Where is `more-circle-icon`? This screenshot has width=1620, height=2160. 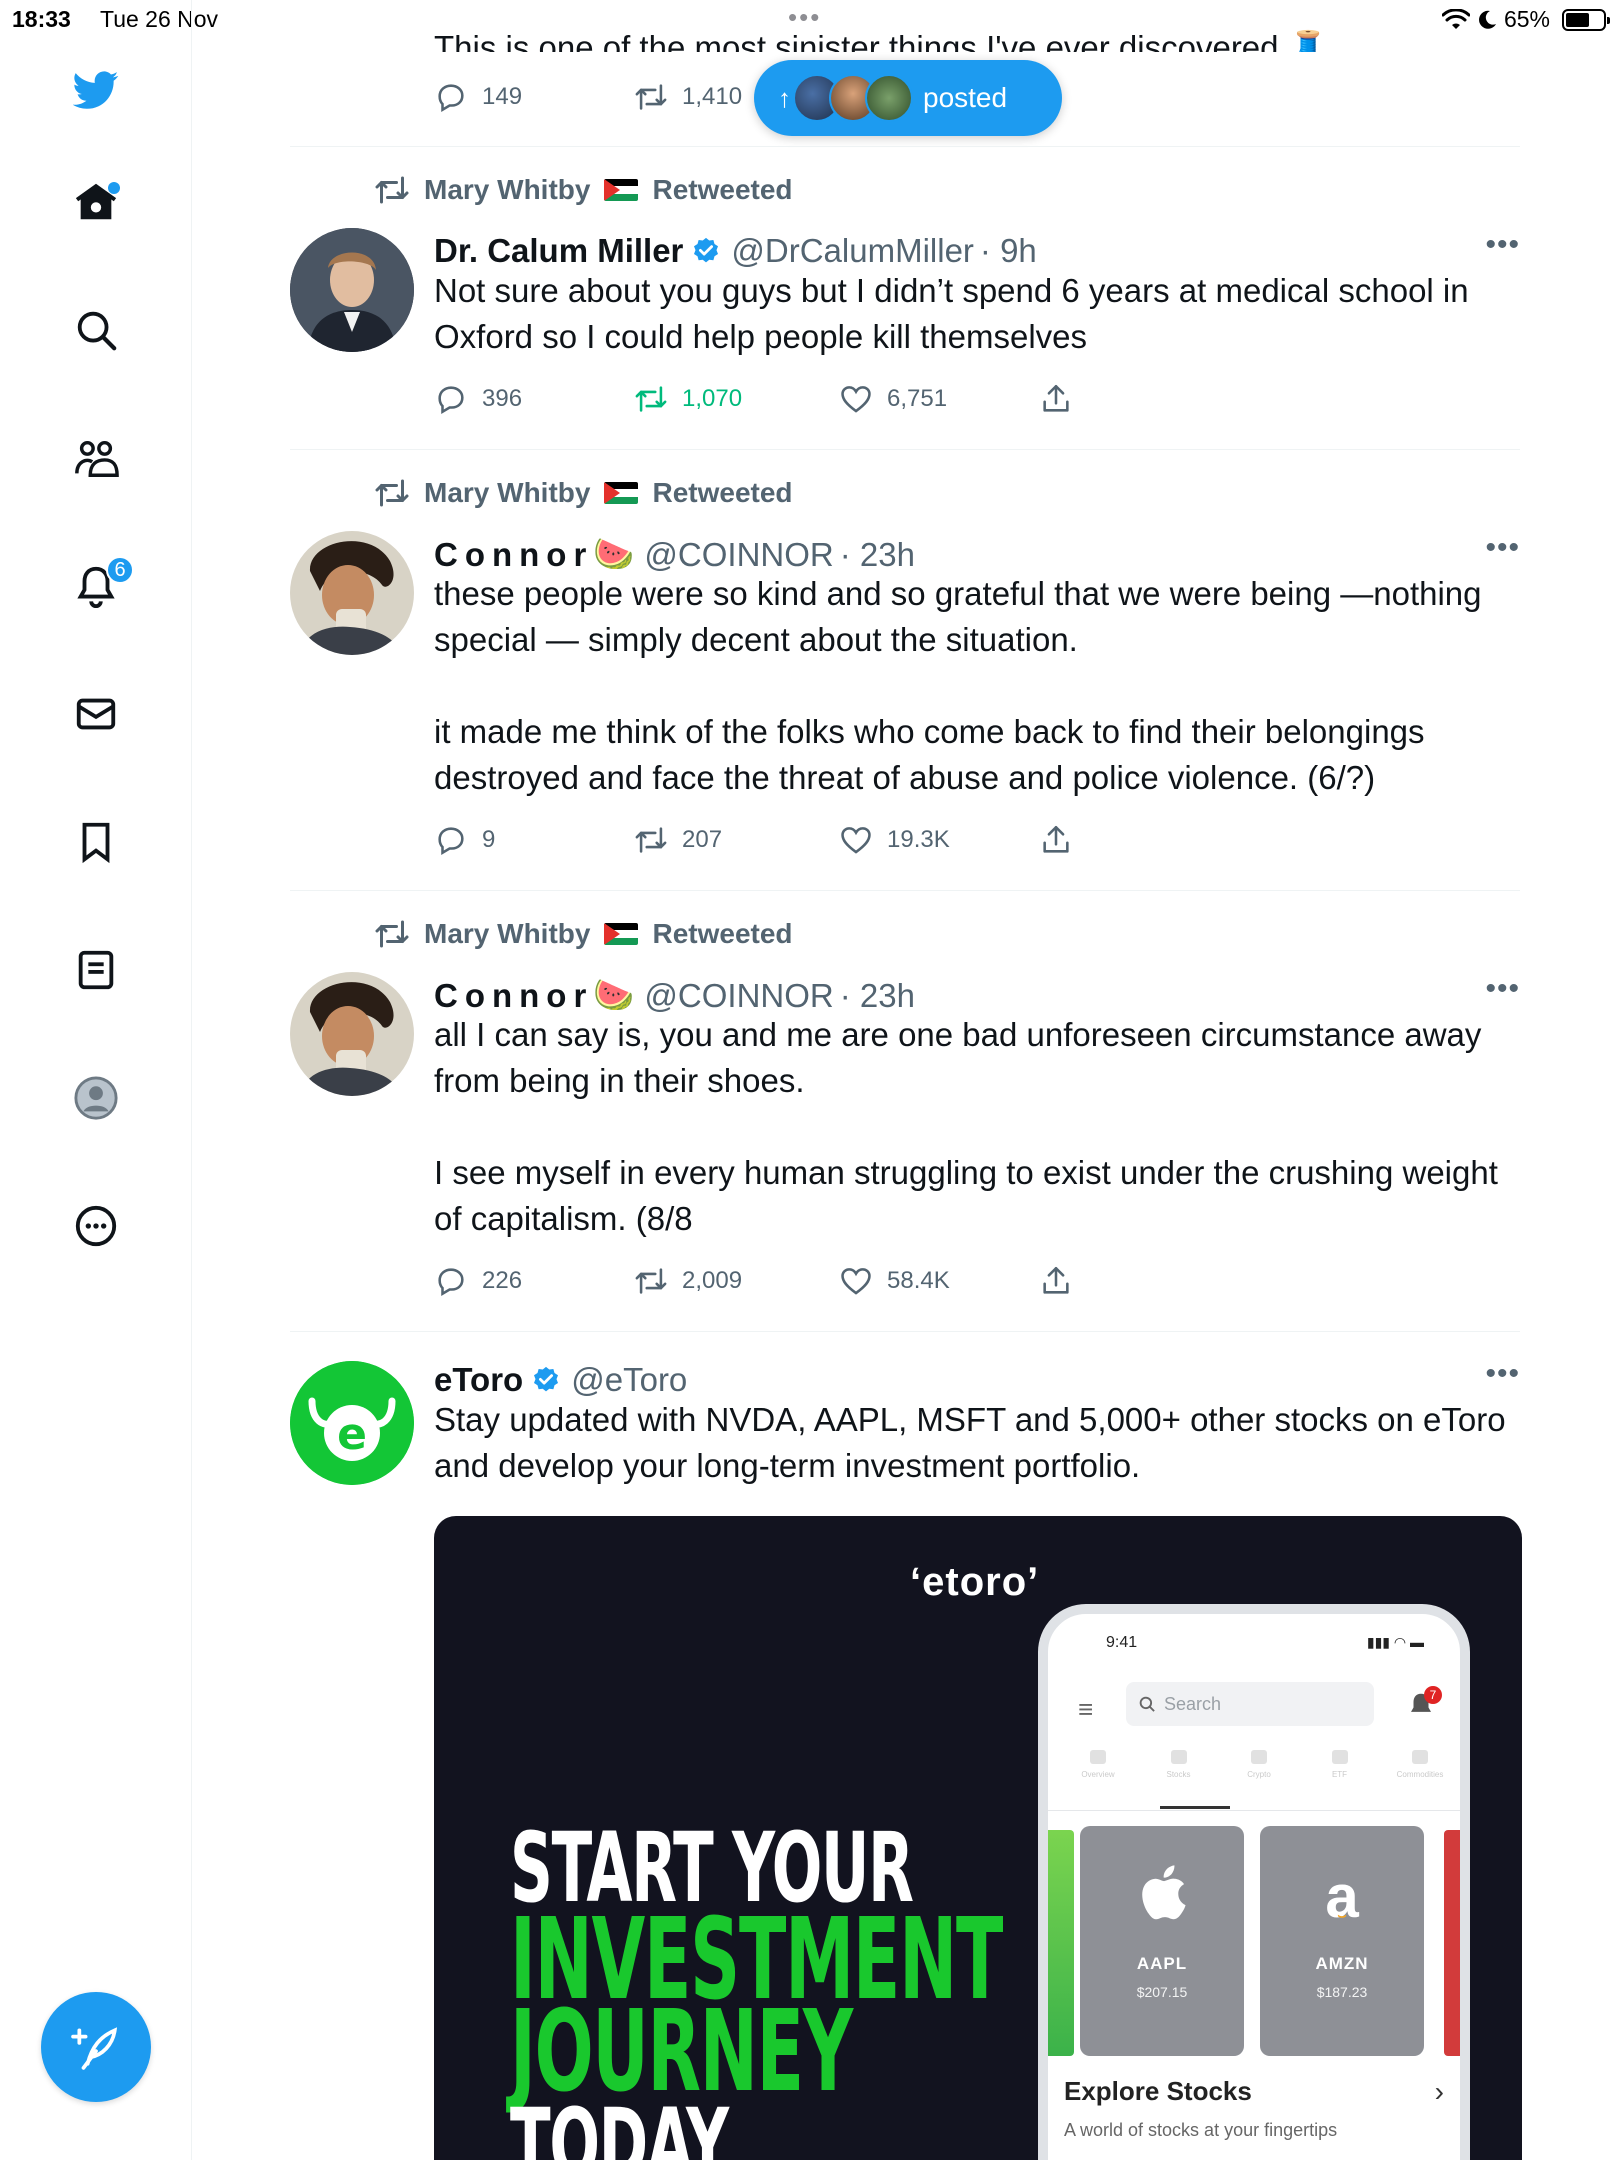
more-circle-icon is located at coordinates (96, 1226).